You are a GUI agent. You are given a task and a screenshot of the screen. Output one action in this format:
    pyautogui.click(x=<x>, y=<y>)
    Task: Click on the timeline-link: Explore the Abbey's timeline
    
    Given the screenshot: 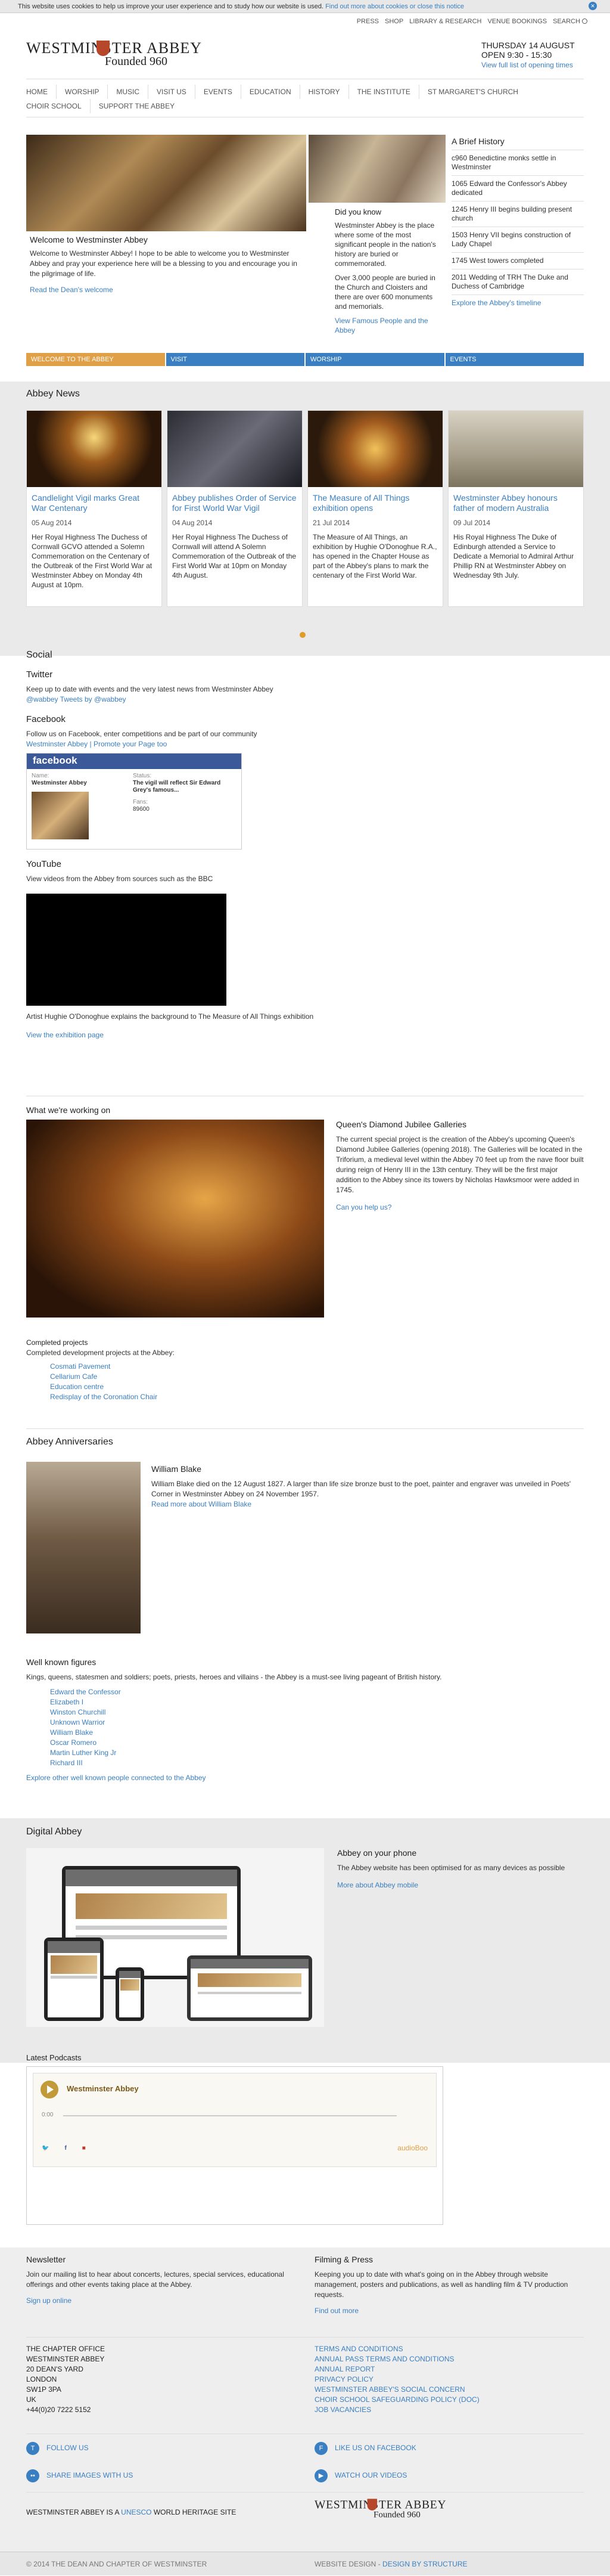 What is the action you would take?
    pyautogui.click(x=496, y=303)
    